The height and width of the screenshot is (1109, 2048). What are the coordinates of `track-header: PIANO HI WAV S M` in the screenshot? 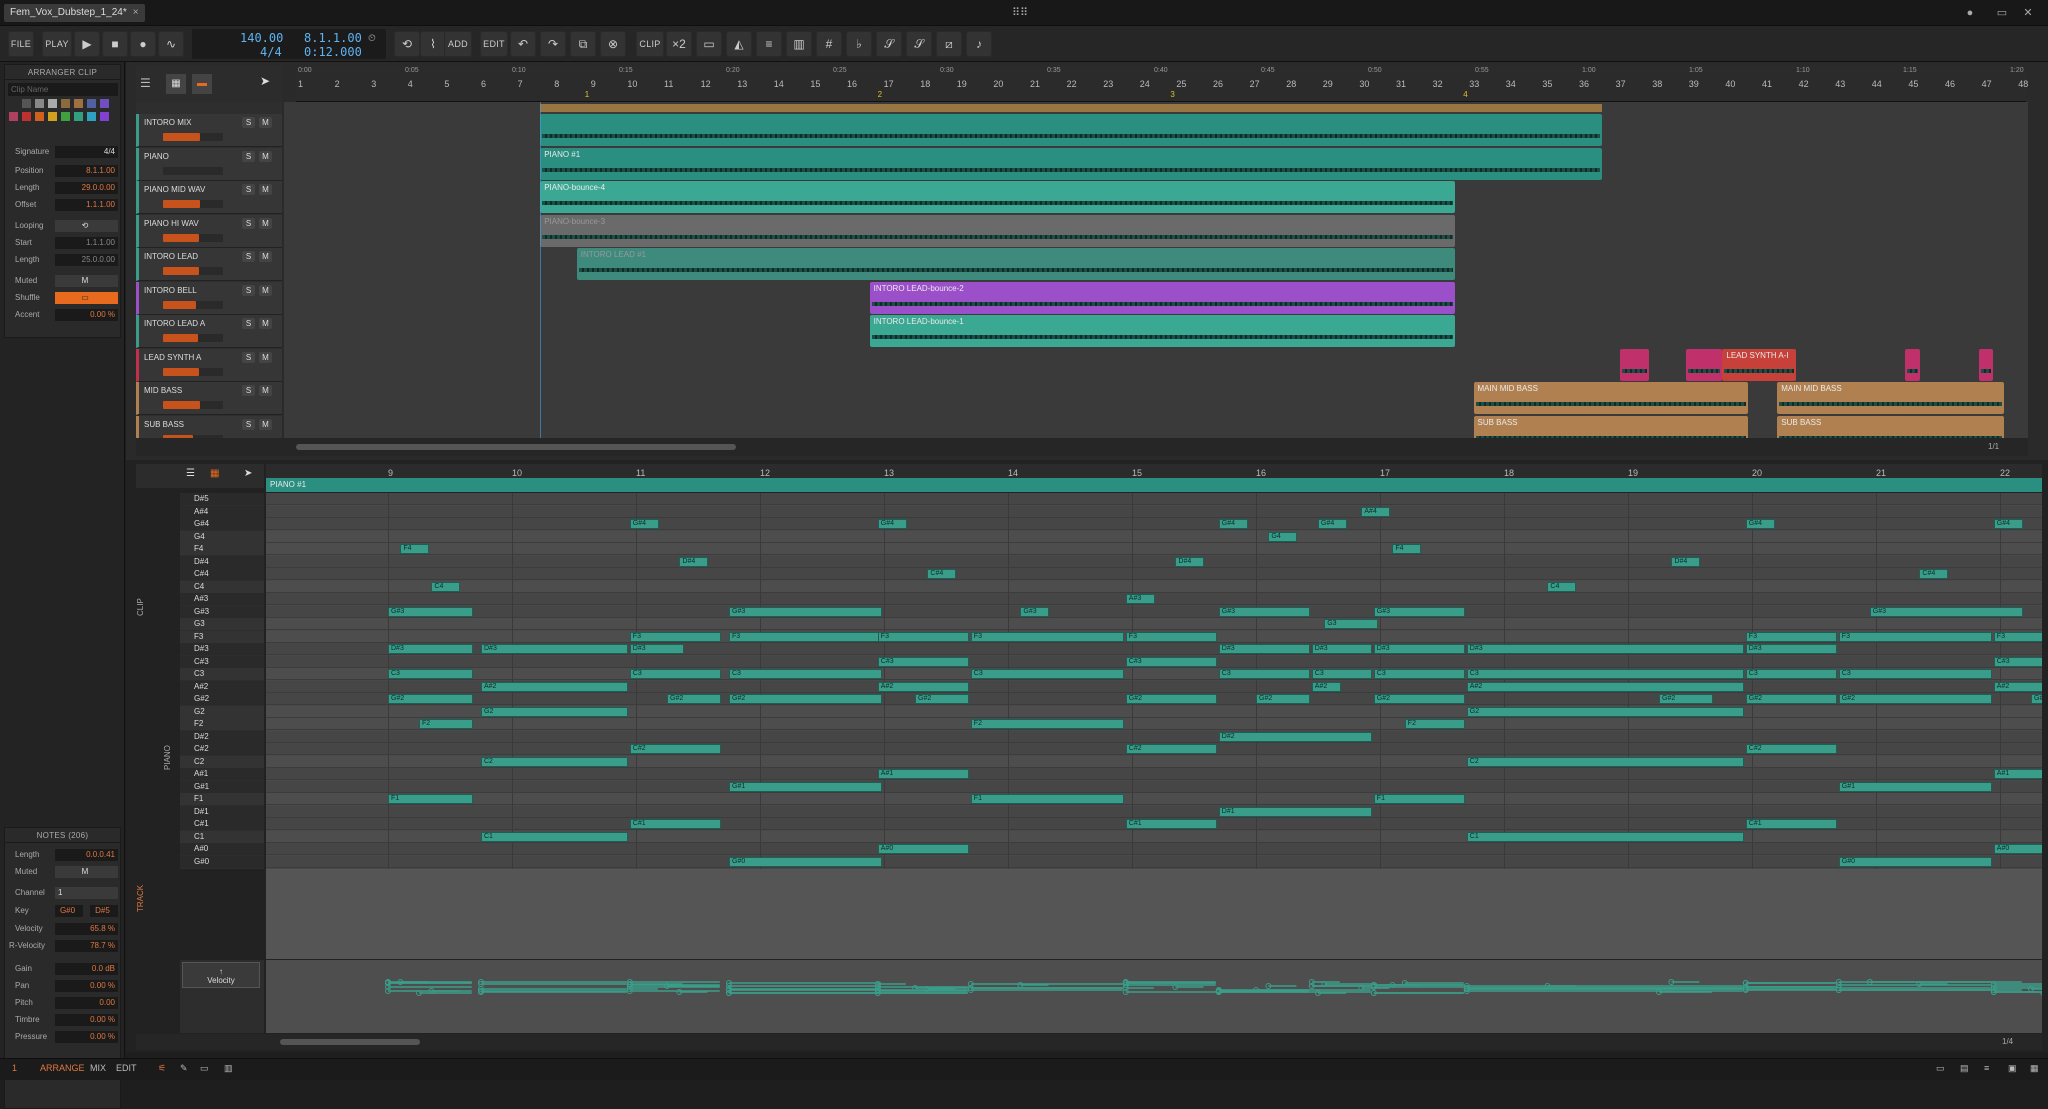 It's located at (209, 231).